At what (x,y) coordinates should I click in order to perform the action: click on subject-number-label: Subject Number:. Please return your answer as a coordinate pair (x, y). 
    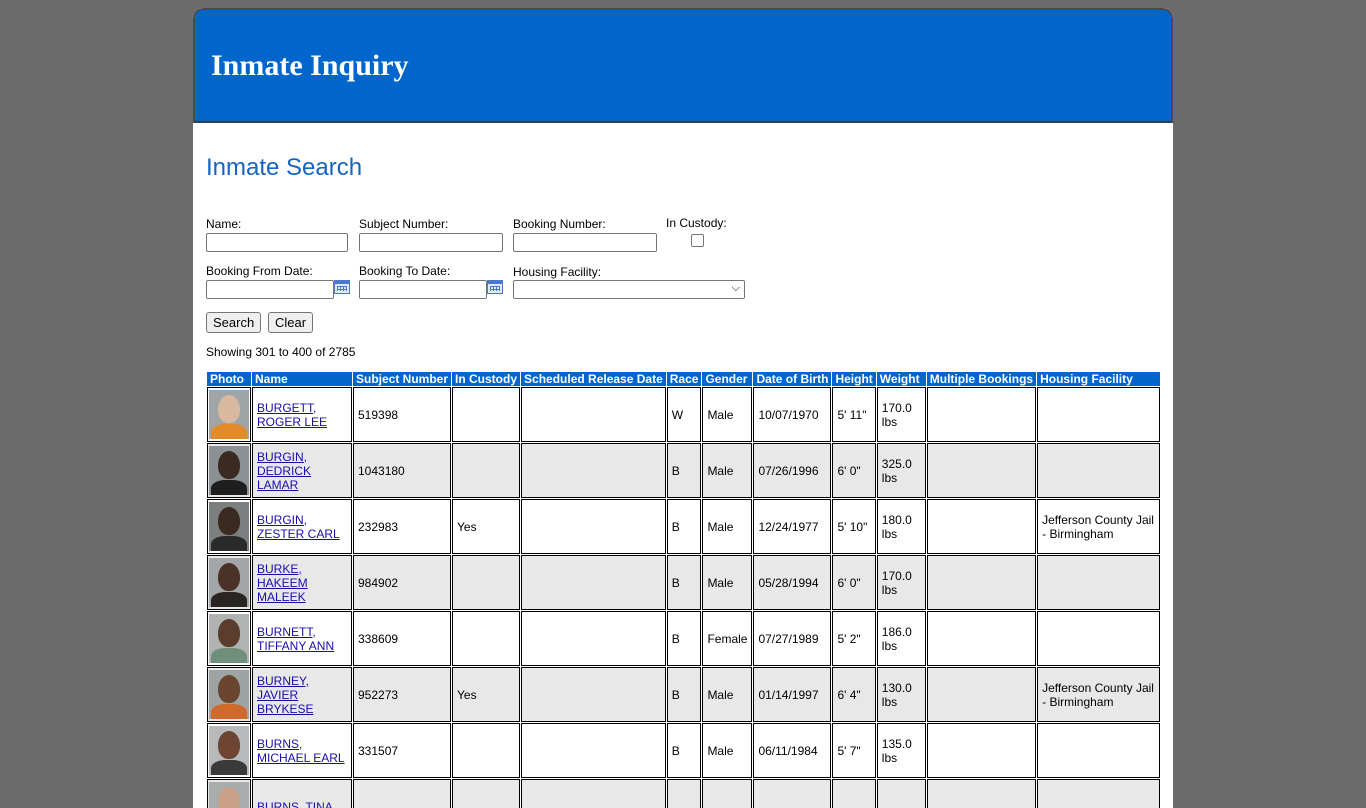
    Looking at the image, I should click on (403, 224).